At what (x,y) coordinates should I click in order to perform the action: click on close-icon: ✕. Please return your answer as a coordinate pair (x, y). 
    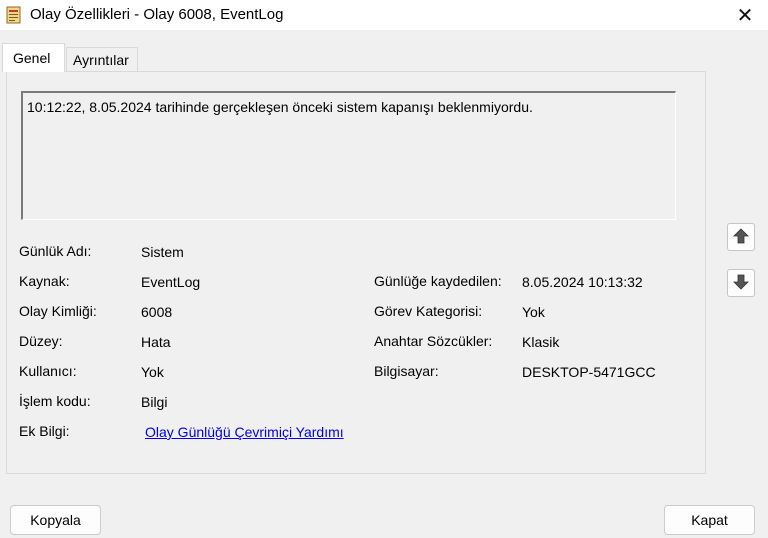
    Looking at the image, I should click on (745, 15).